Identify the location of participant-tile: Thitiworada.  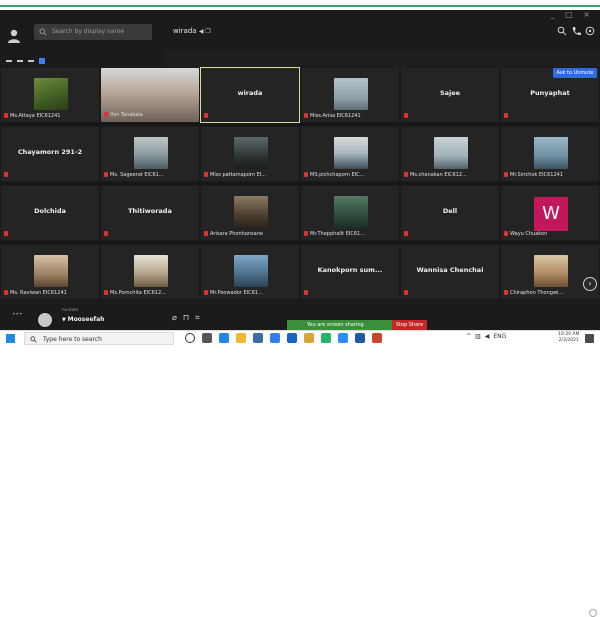
(150, 213).